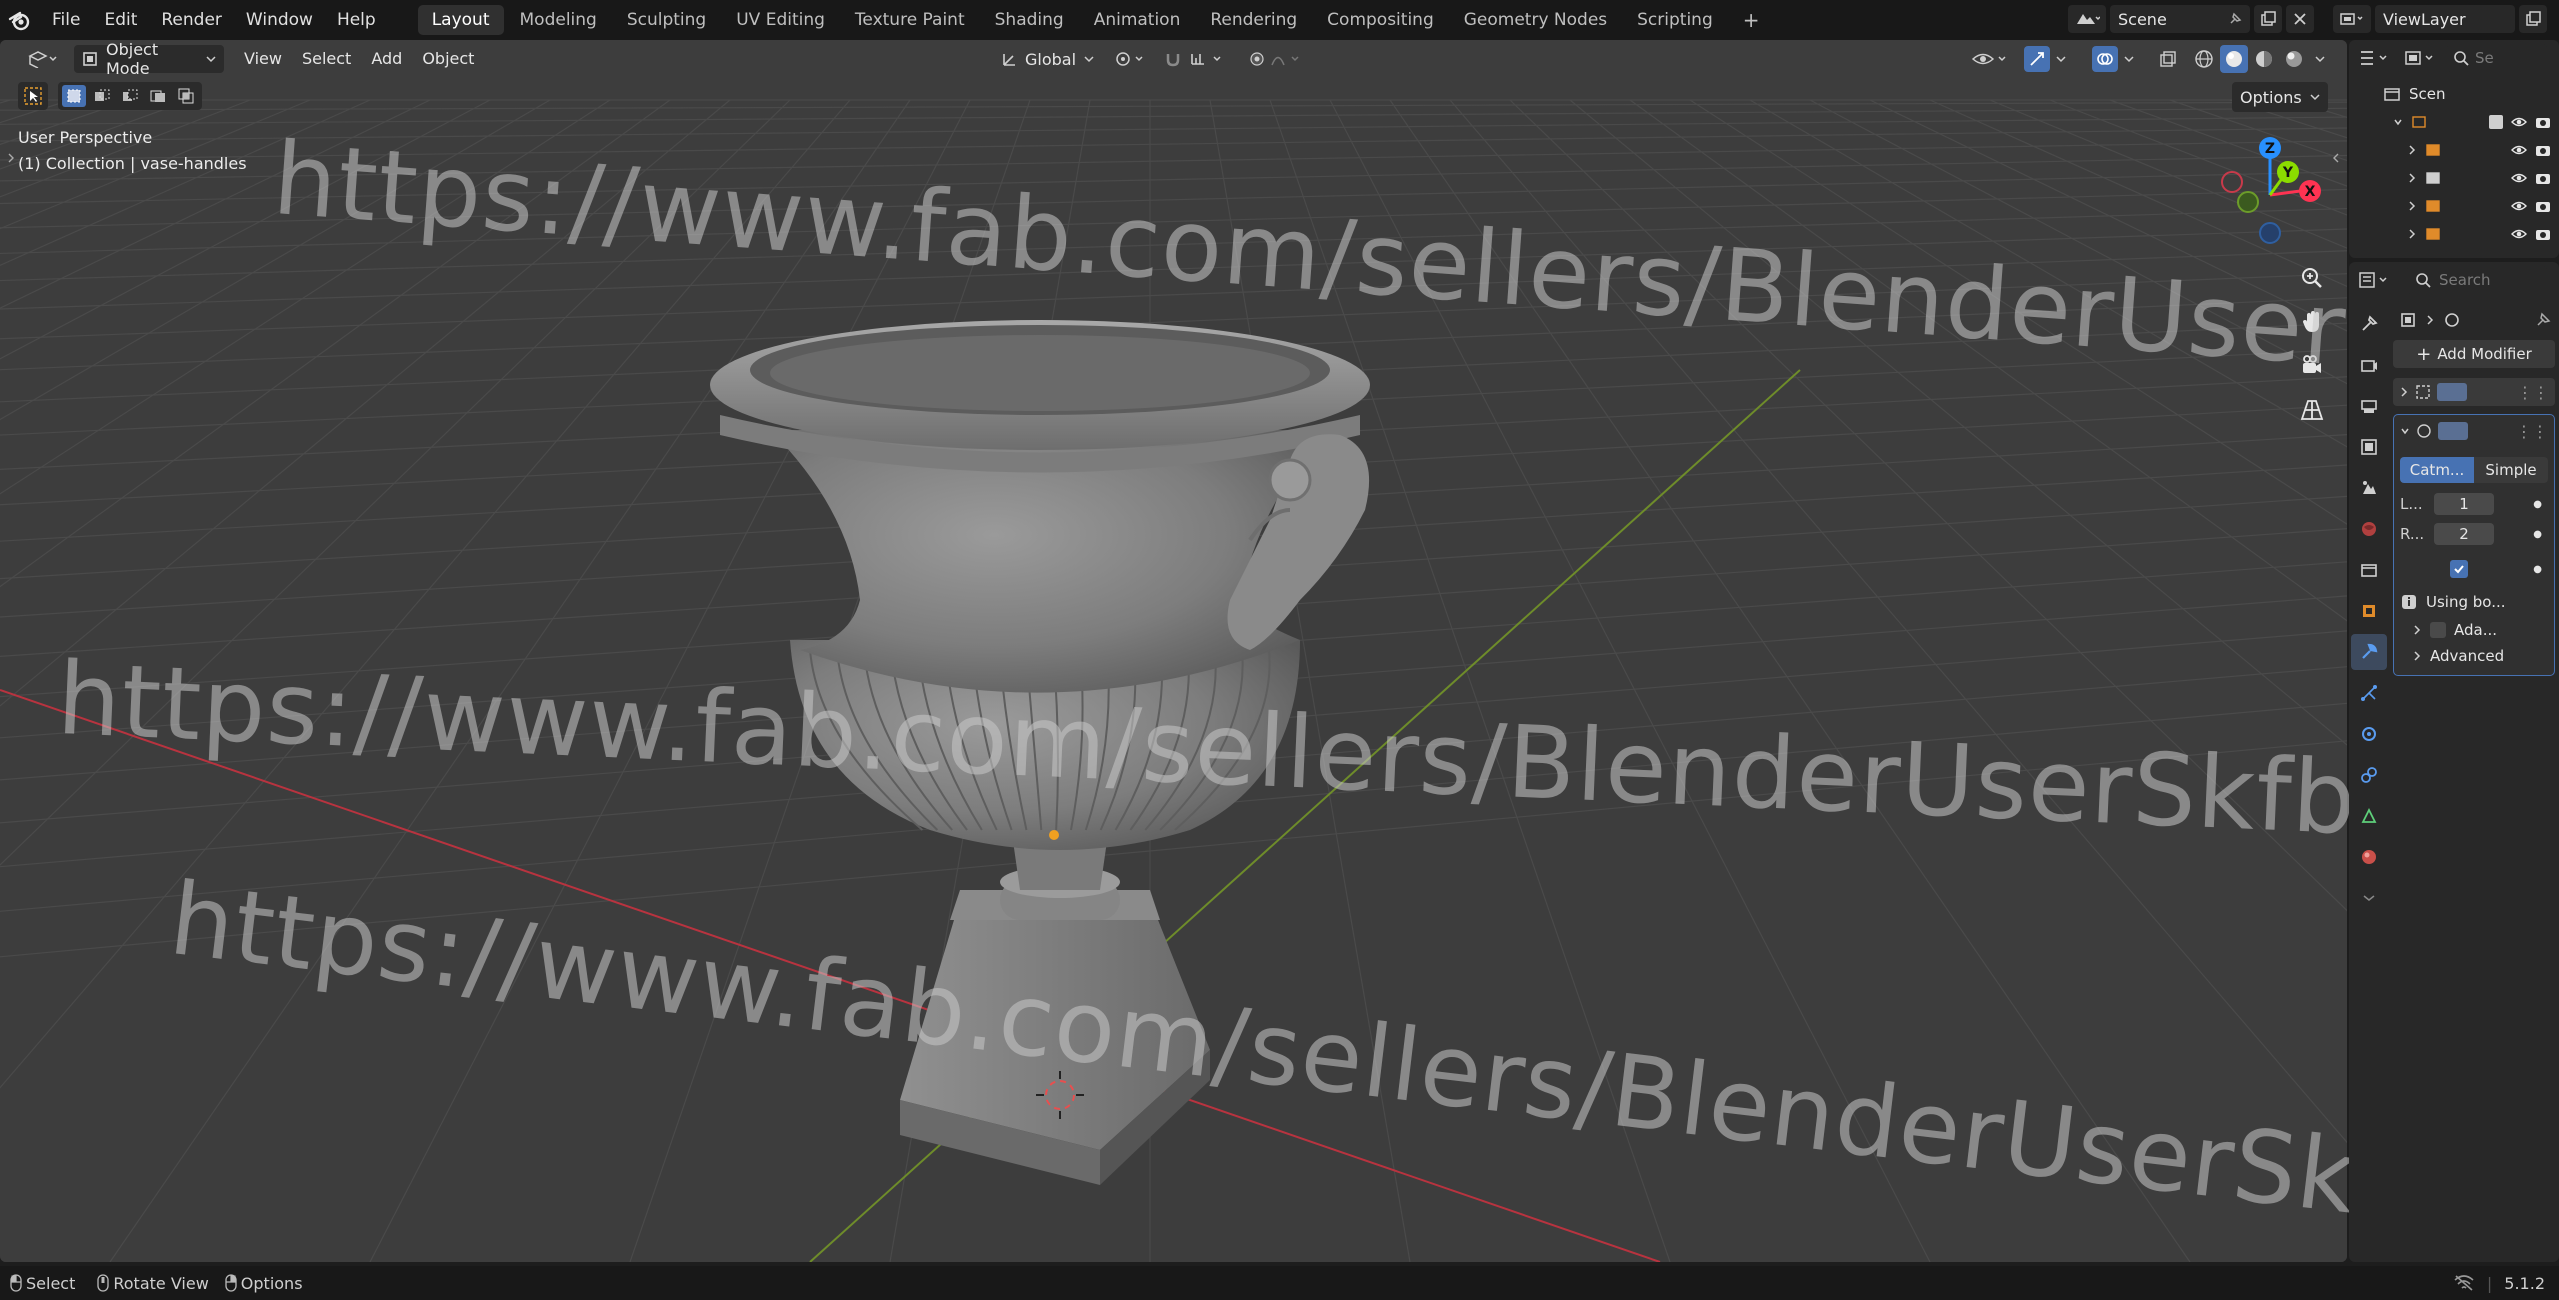 The width and height of the screenshot is (2559, 1300). What do you see at coordinates (2474, 354) in the screenshot?
I see `add-modifier-button: + Add Modifier` at bounding box center [2474, 354].